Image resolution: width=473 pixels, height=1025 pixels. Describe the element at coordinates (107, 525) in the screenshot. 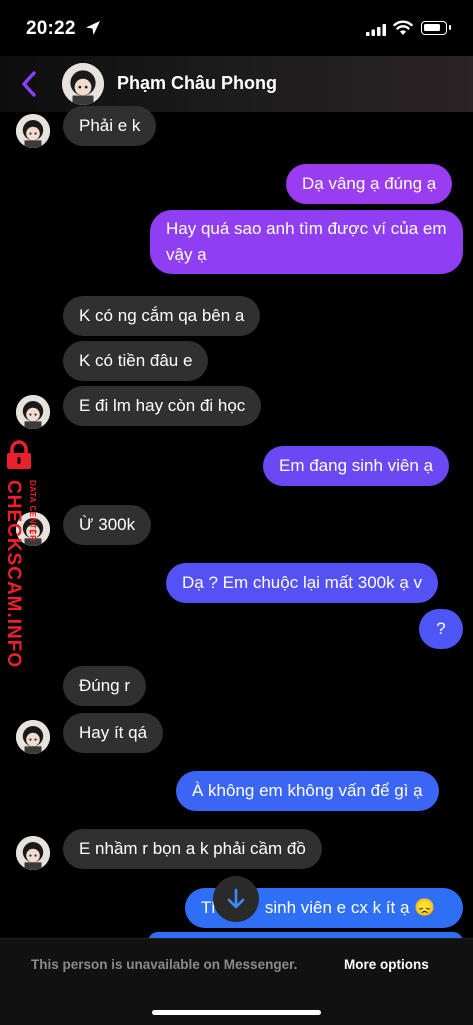

I see `message-incoming: Ừ 300k` at that location.